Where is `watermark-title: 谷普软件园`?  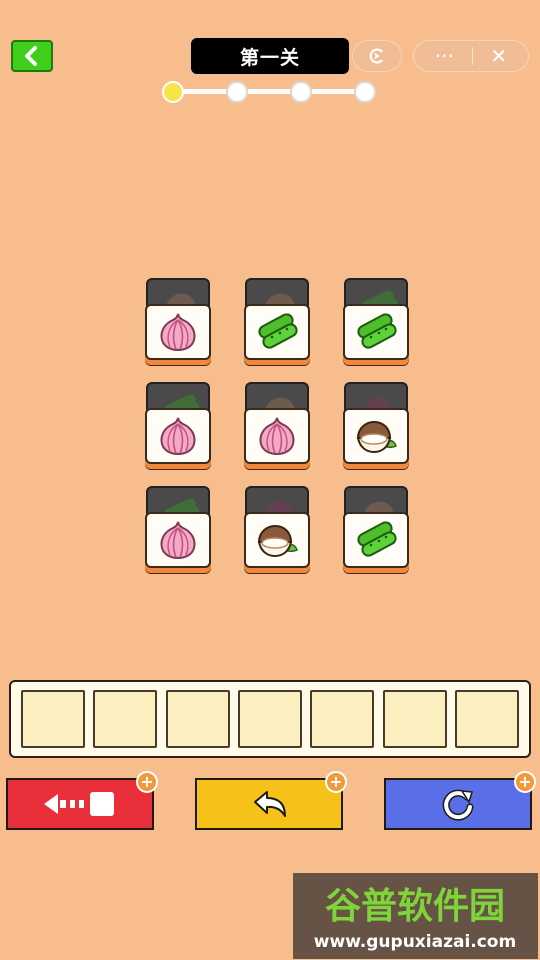
watermark-title: 谷普软件园 is located at coordinates (415, 906).